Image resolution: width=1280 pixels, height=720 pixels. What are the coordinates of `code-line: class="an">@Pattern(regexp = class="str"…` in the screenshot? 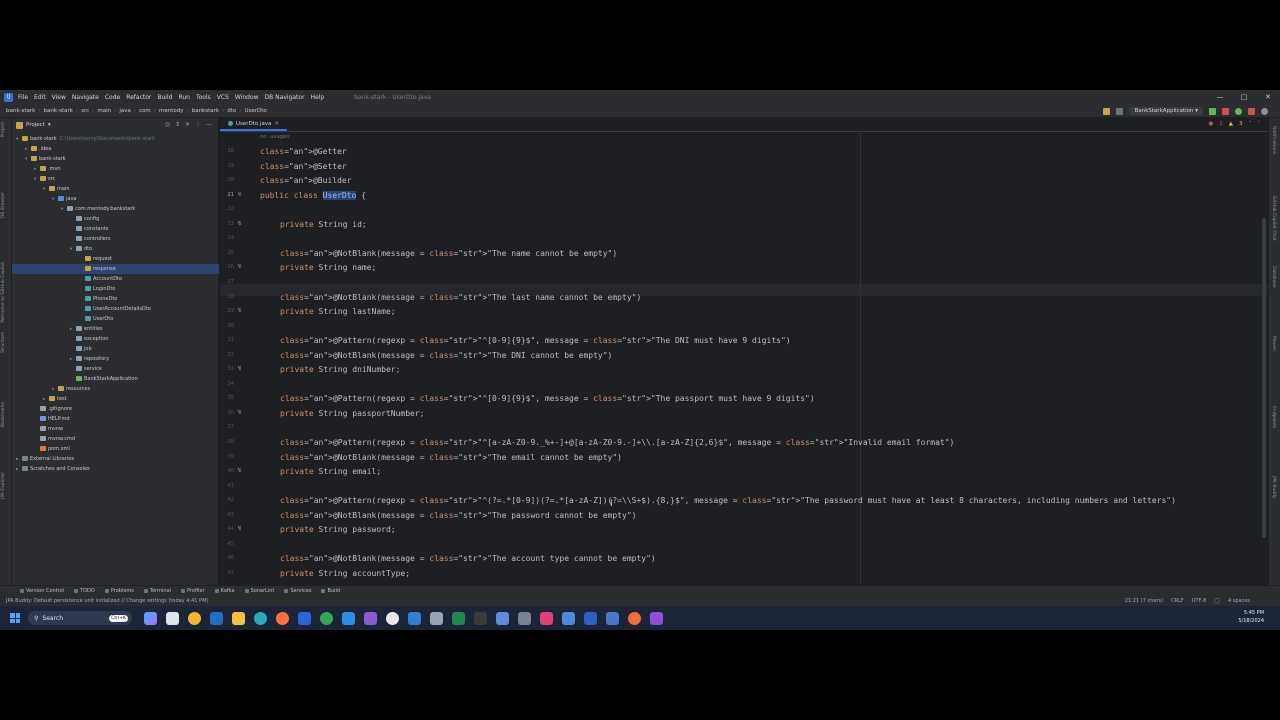 It's located at (547, 398).